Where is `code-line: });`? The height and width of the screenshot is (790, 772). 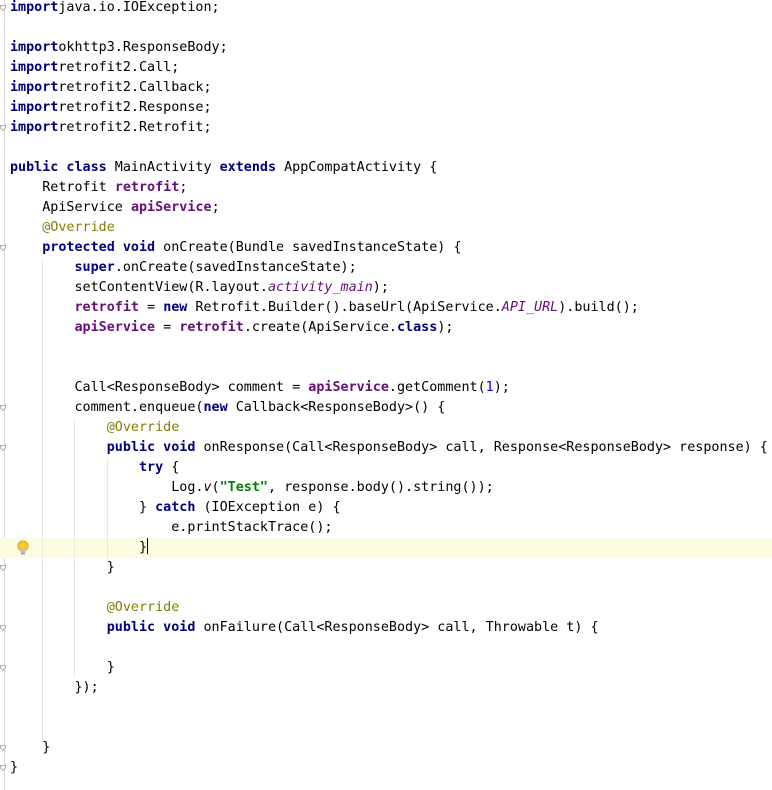 code-line: }); is located at coordinates (386, 688).